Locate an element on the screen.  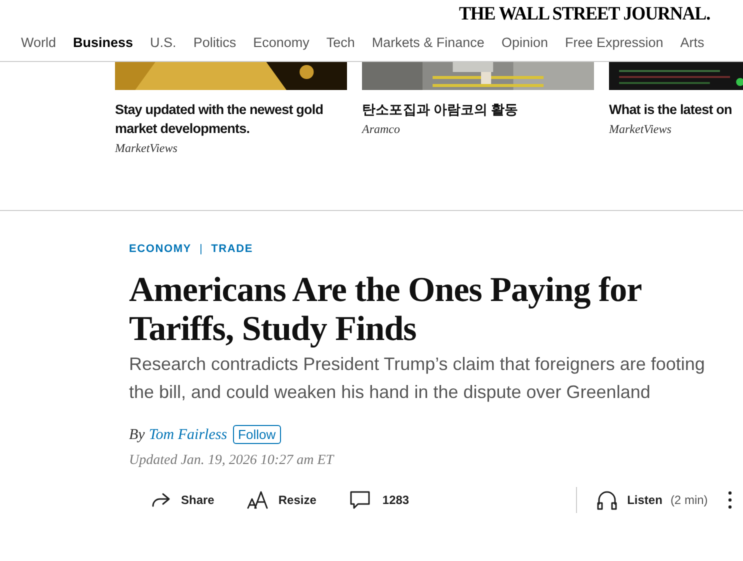
nav-link: Business is located at coordinates (103, 43).